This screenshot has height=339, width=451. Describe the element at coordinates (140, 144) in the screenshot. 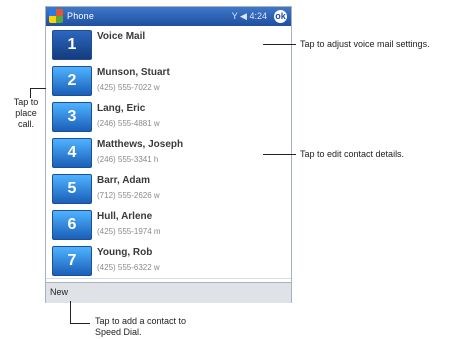

I see `contact-name: Matthews, Joseph` at that location.